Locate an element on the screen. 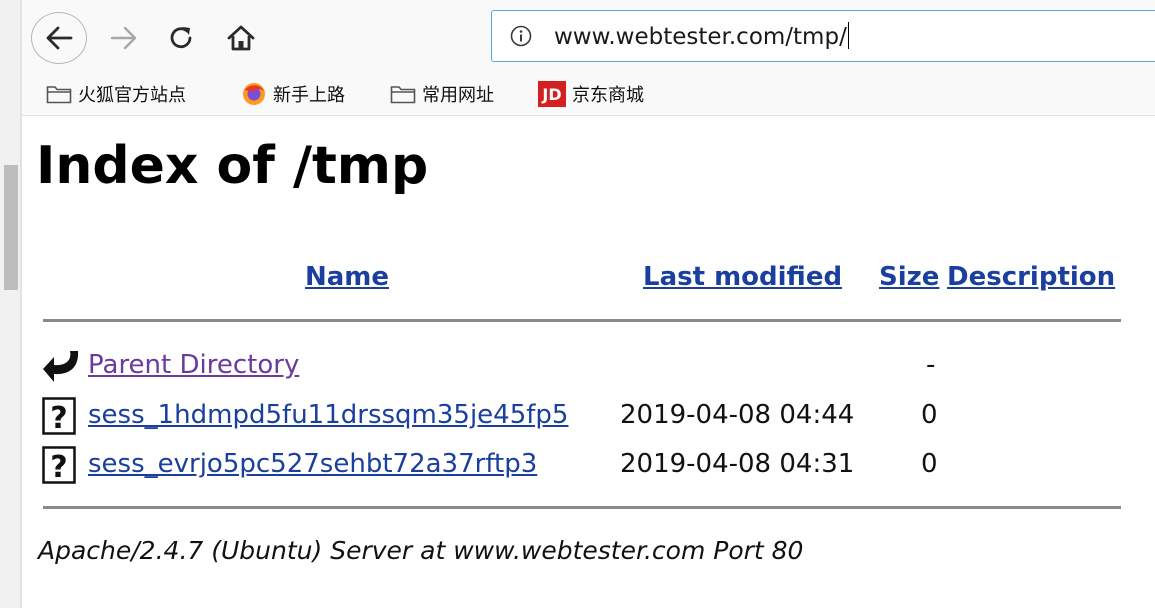 The width and height of the screenshot is (1155, 608). bookmark-label: 火狐官方站点 is located at coordinates (132, 95).